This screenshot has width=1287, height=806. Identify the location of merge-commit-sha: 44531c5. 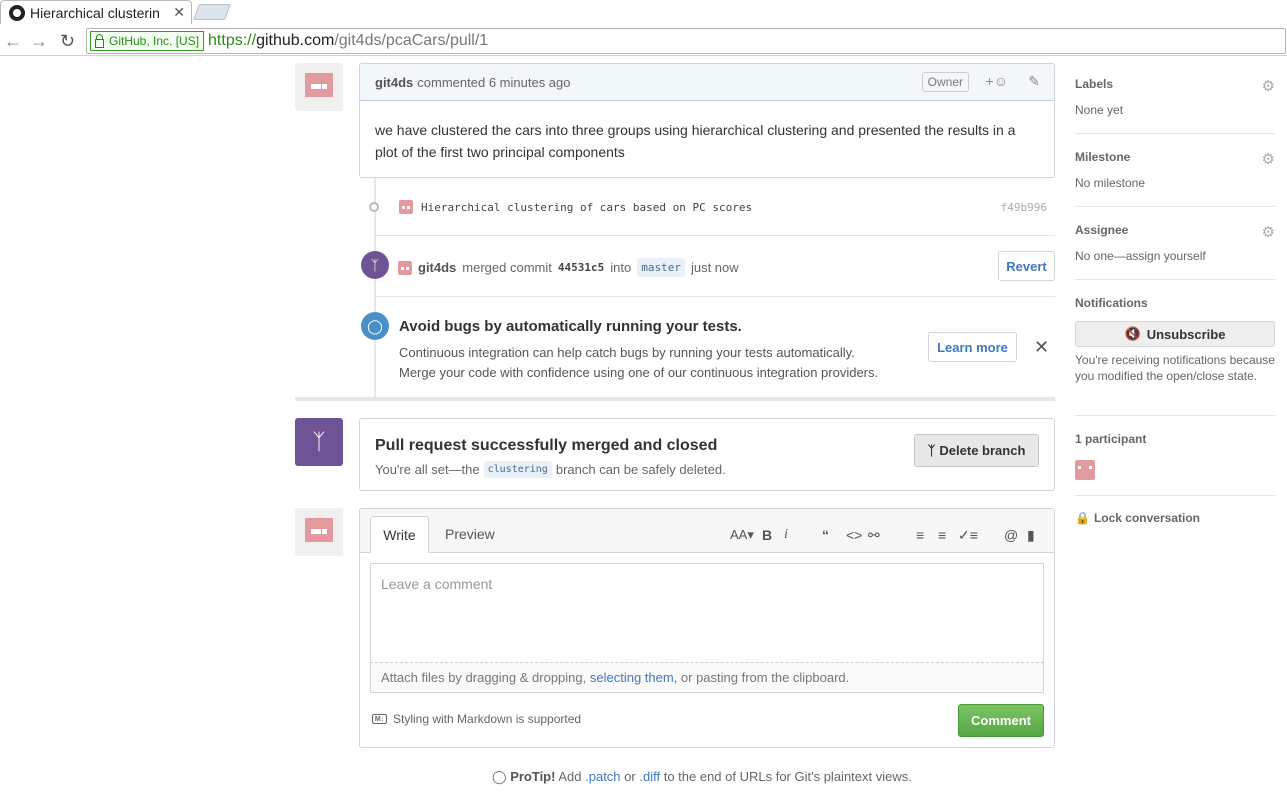
(581, 267).